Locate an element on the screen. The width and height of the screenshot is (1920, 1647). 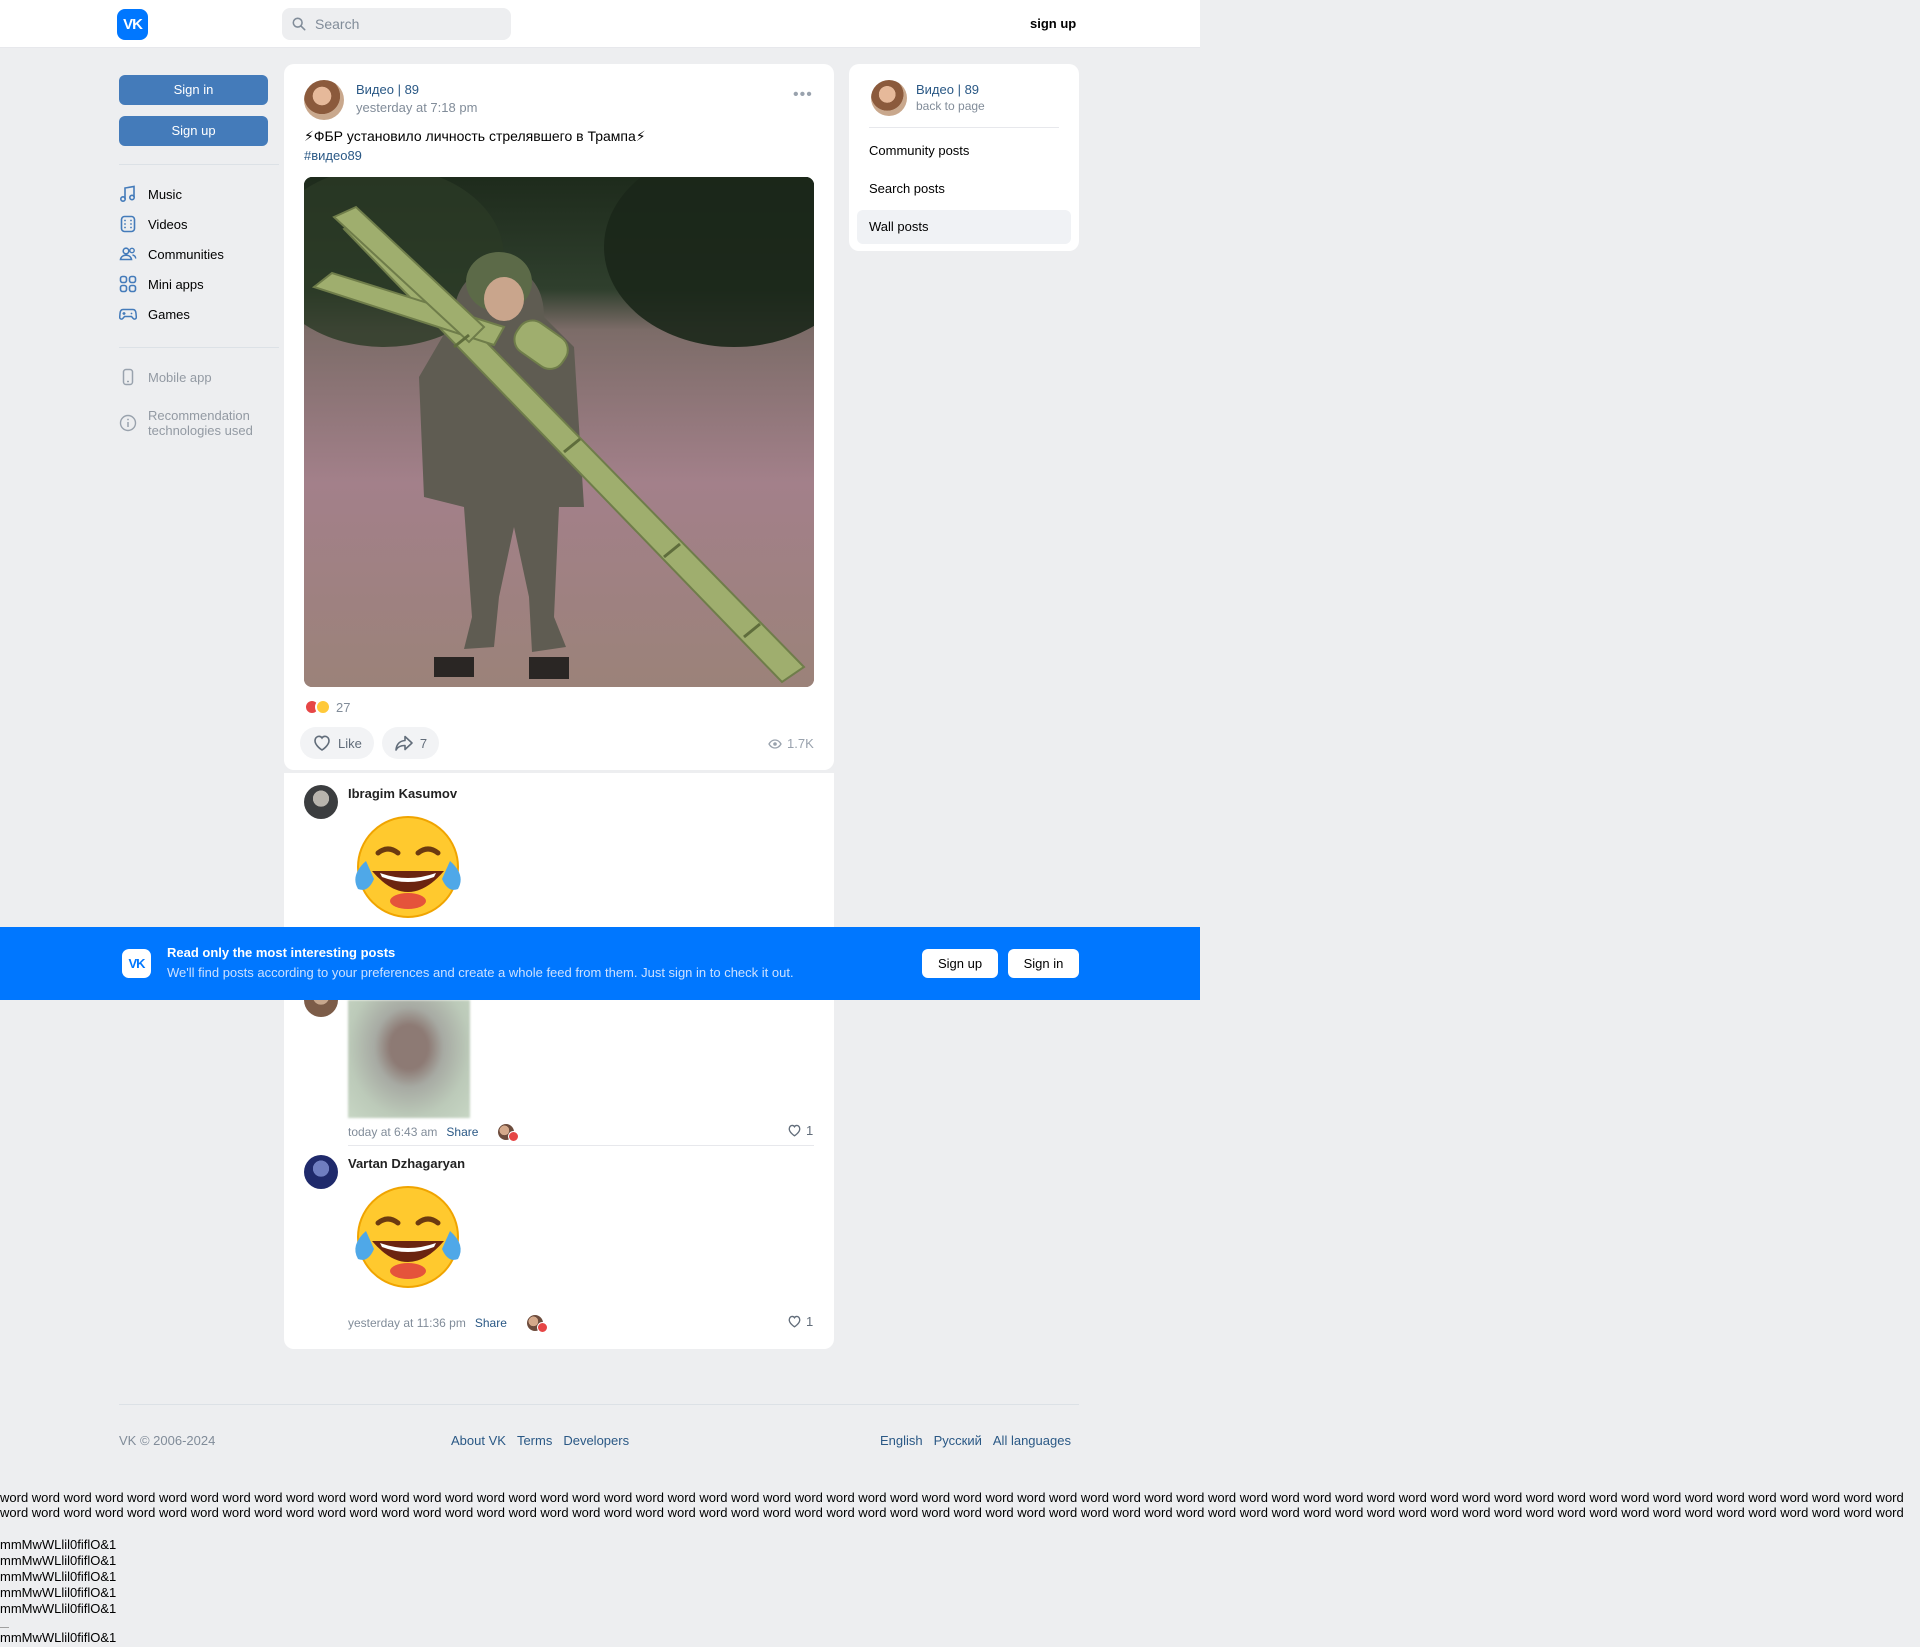
more-options-icon: ••• is located at coordinates (803, 95).